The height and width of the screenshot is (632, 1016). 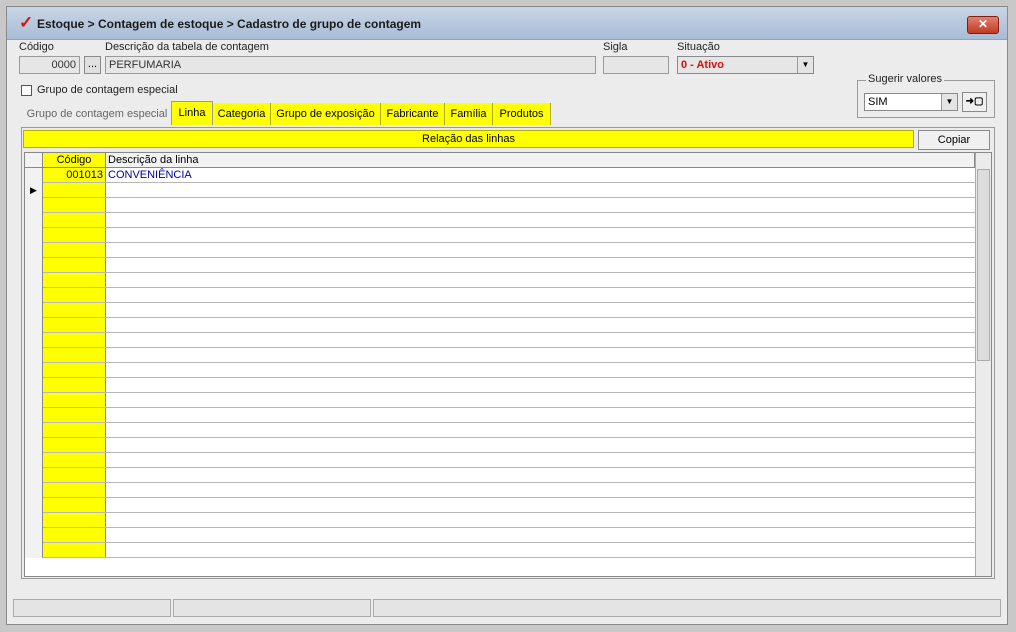 What do you see at coordinates (149, 175) in the screenshot?
I see `cell-descricao: CONVENIÊNCIA` at bounding box center [149, 175].